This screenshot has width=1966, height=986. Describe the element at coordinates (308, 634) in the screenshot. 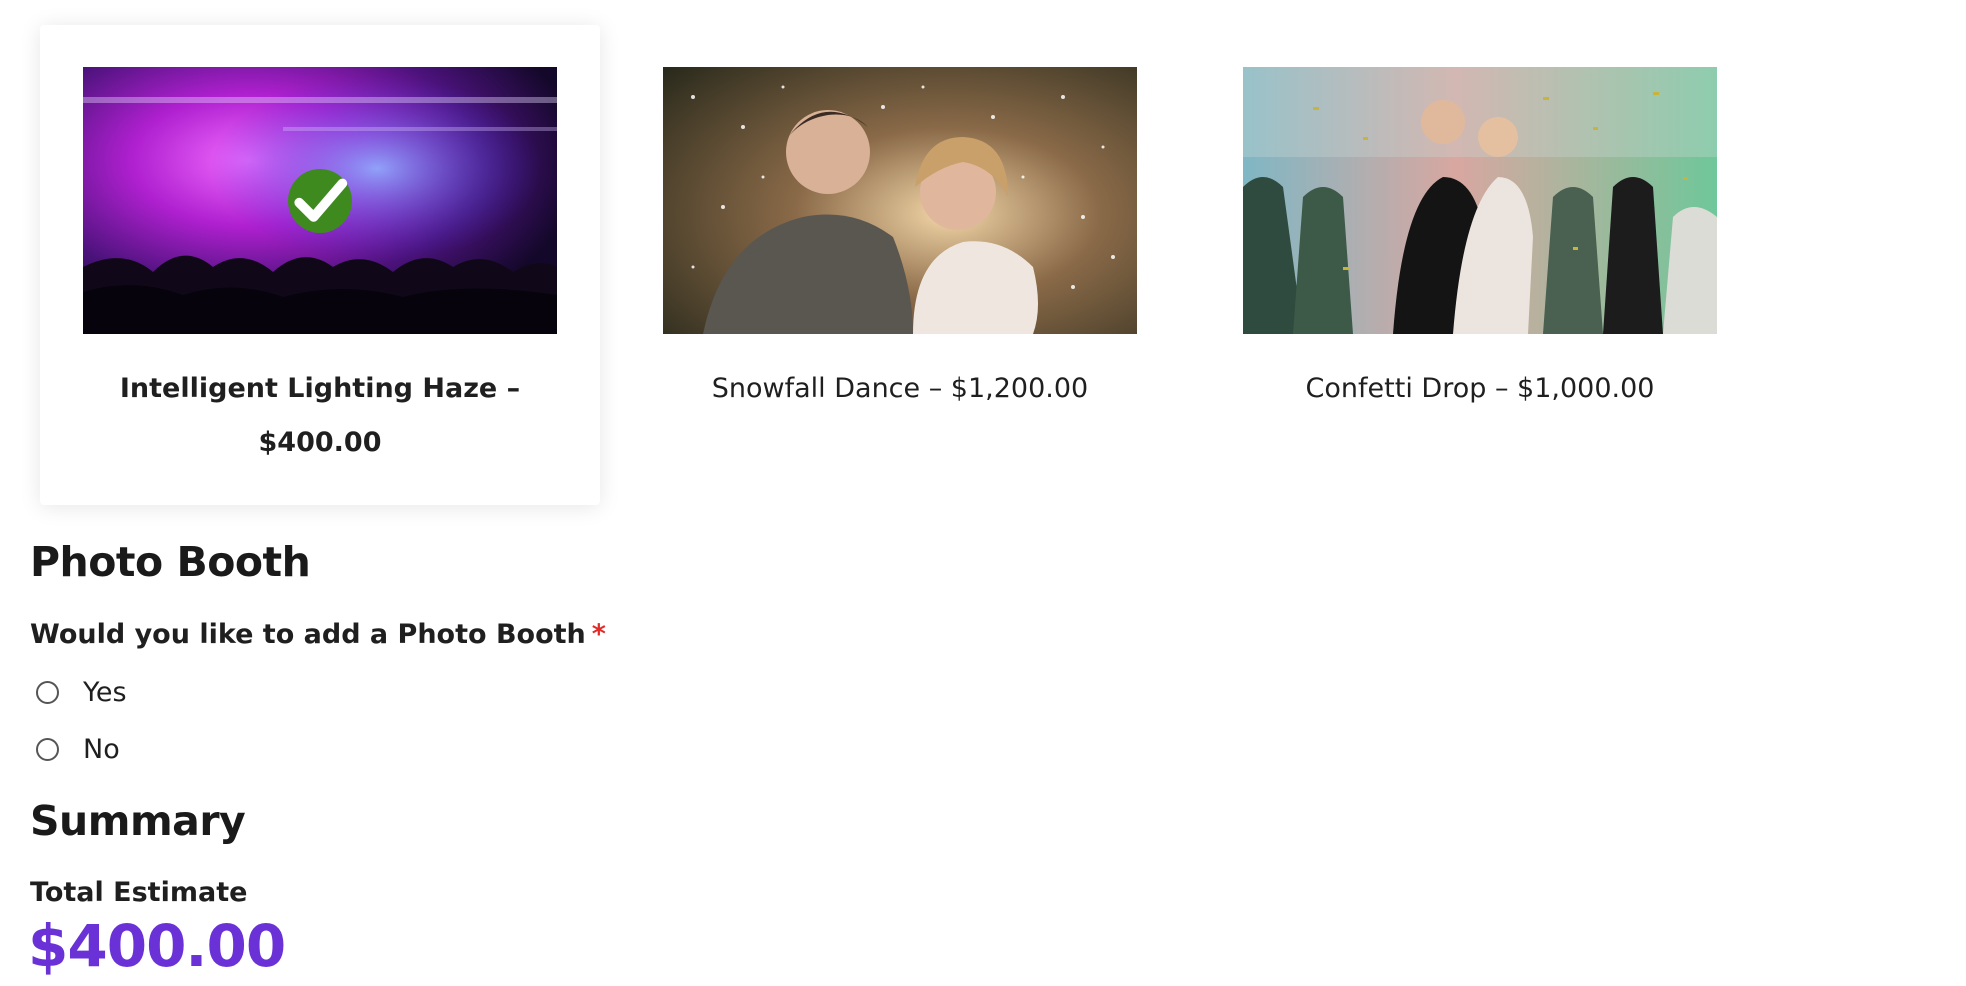

I see `photo-booth-question-text: Would you like to add a Photo Booth` at that location.